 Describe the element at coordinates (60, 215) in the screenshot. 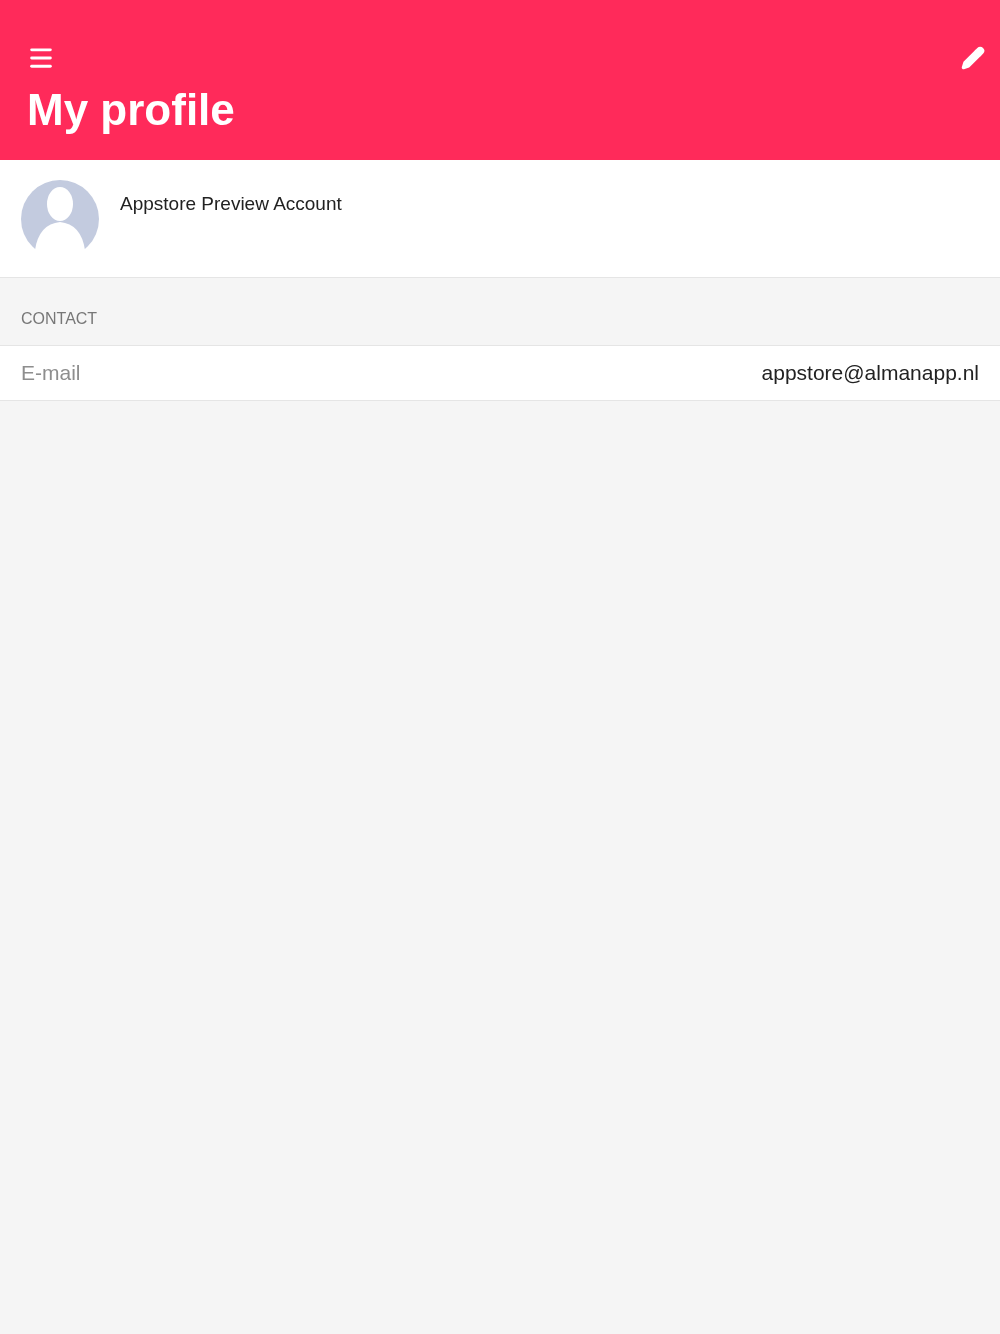

I see `avatar-silhouette-icon` at that location.